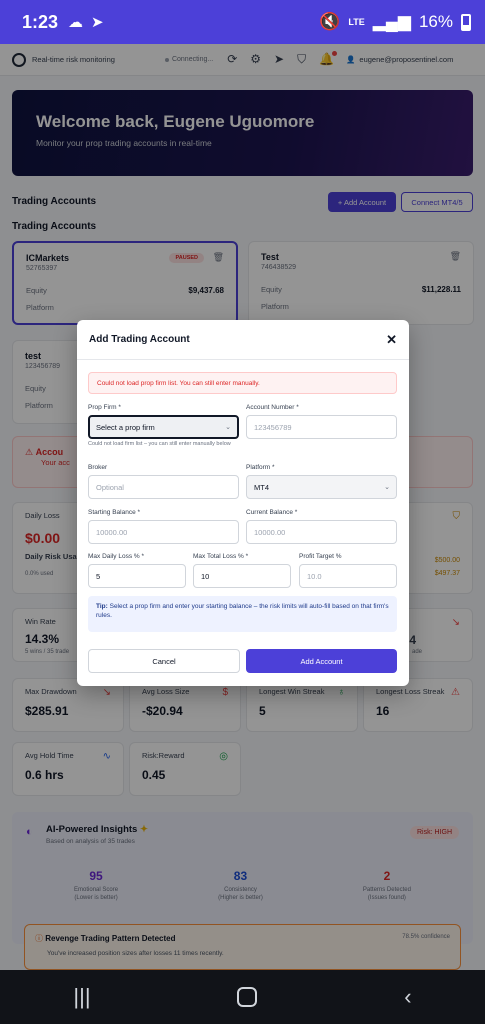 This screenshot has height=1024, width=485. What do you see at coordinates (114, 512) in the screenshot?
I see `starting-balance-label: Starting Balance *` at bounding box center [114, 512].